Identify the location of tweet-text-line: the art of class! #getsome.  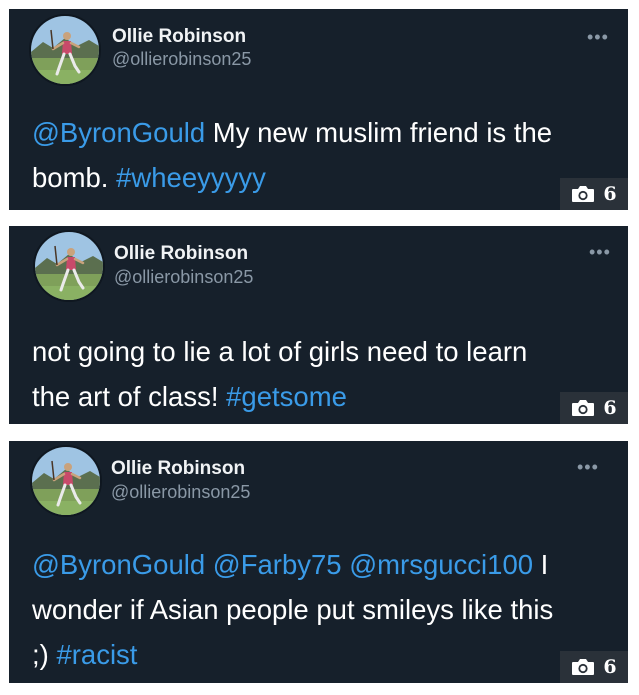
(279, 396).